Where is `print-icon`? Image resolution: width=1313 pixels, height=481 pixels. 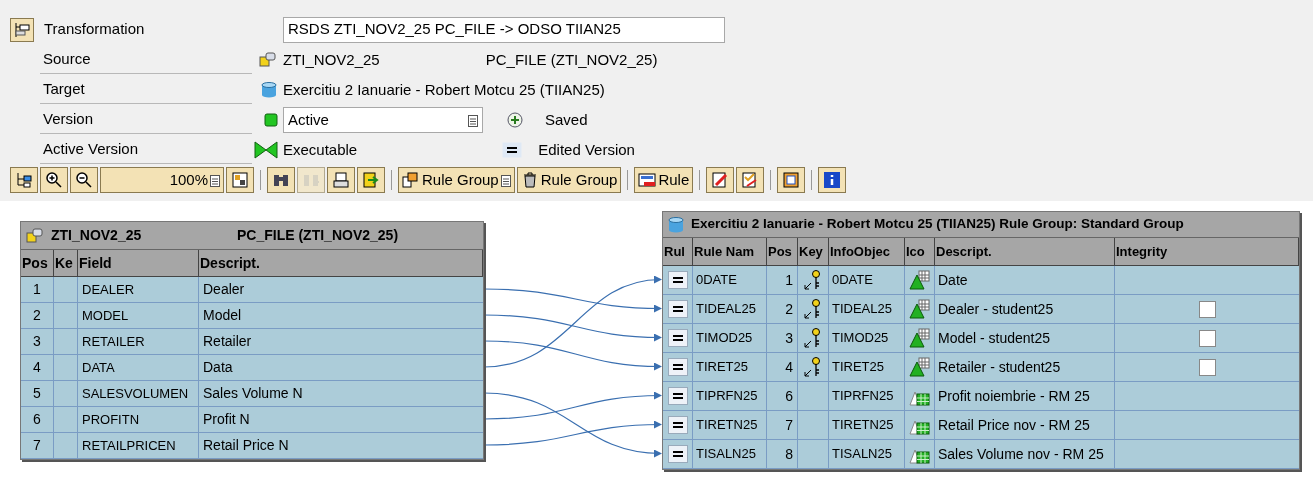
print-icon is located at coordinates (341, 180).